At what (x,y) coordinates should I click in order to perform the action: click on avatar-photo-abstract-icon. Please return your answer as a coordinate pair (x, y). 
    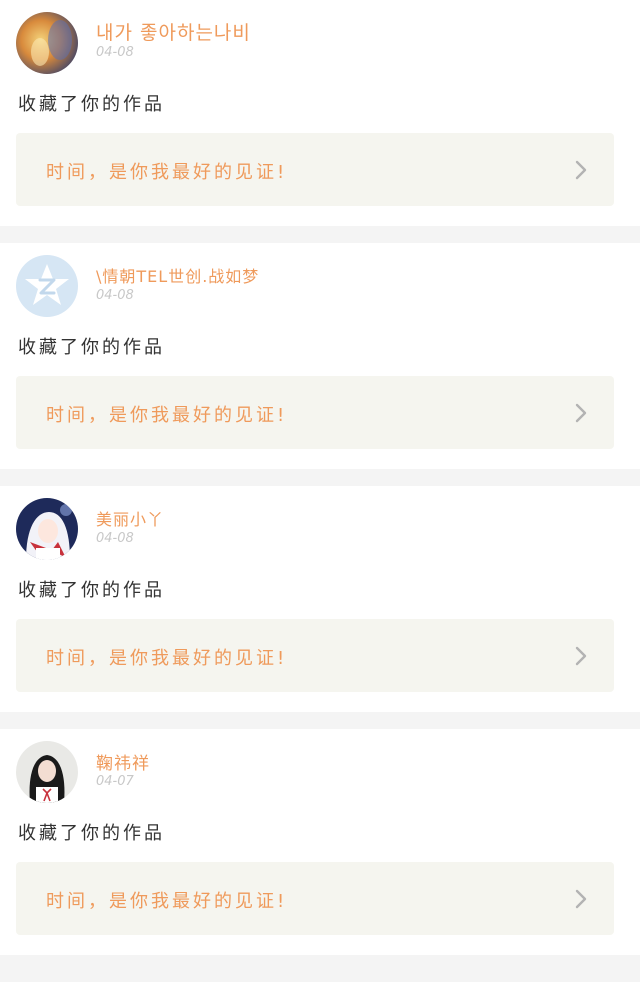
    Looking at the image, I should click on (47, 43).